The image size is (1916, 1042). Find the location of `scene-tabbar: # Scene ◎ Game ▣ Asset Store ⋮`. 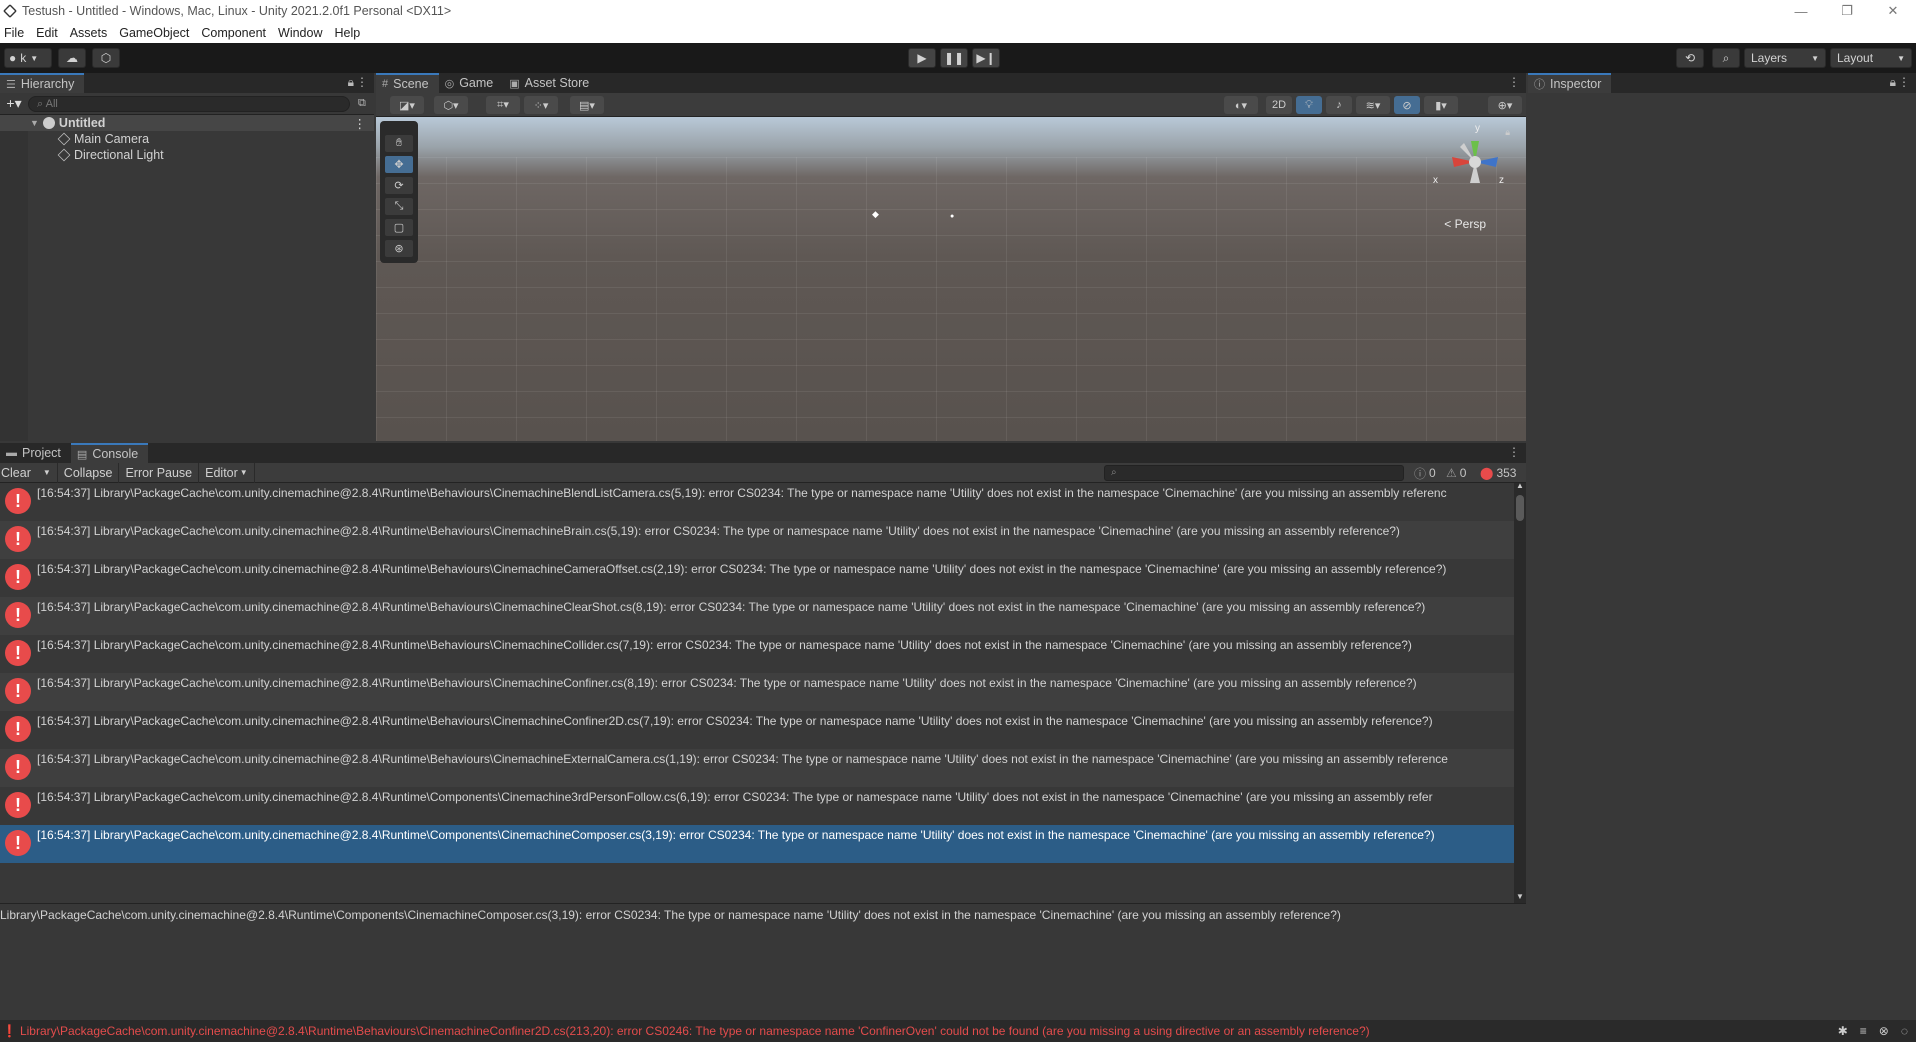

scene-tabbar: # Scene ◎ Game ▣ Asset Store ⋮ is located at coordinates (951, 83).